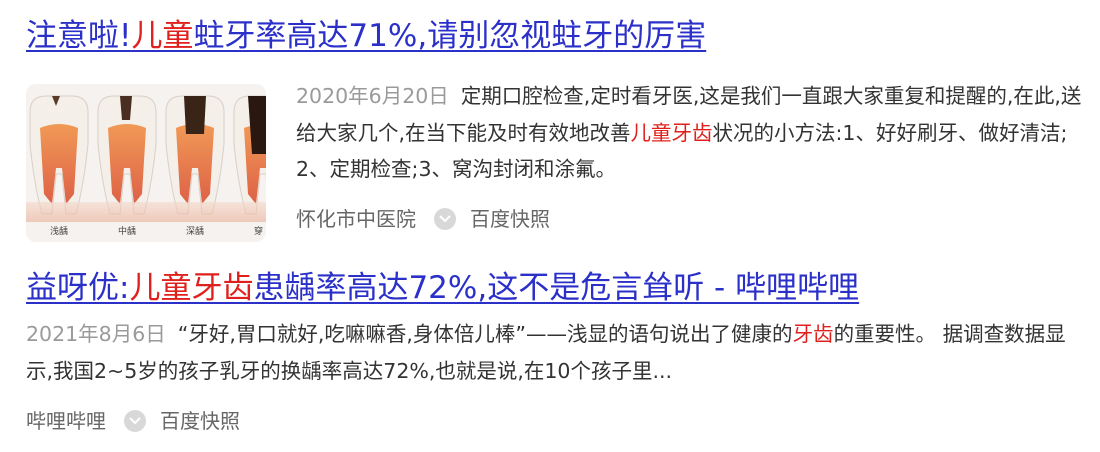  I want to click on result-thumbnail: 浅龋 中龋 深龋 穿, so click(146, 163).